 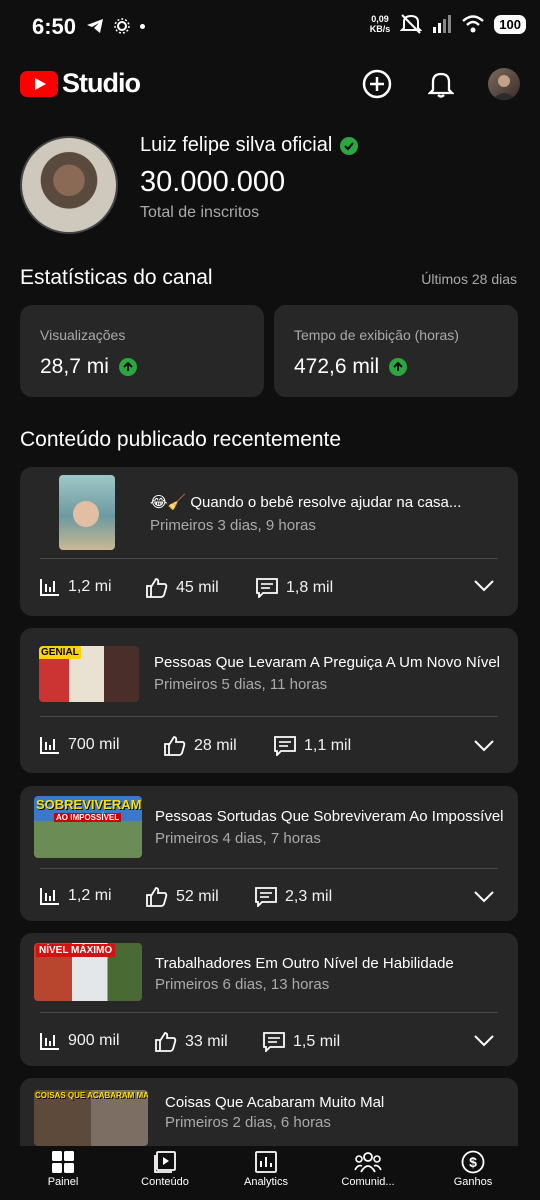 I want to click on likes-metric: 45 mil, so click(x=182, y=588).